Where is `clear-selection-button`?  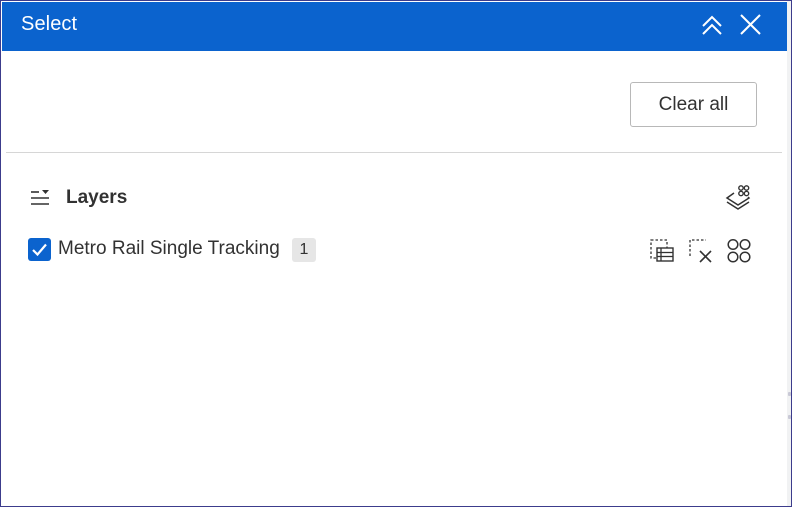 clear-selection-button is located at coordinates (701, 251).